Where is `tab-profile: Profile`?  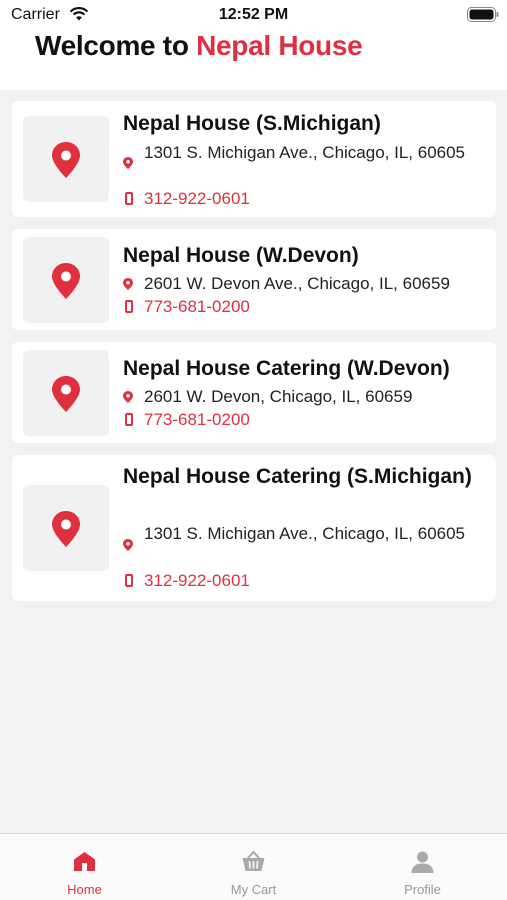 tab-profile: Profile is located at coordinates (422, 867).